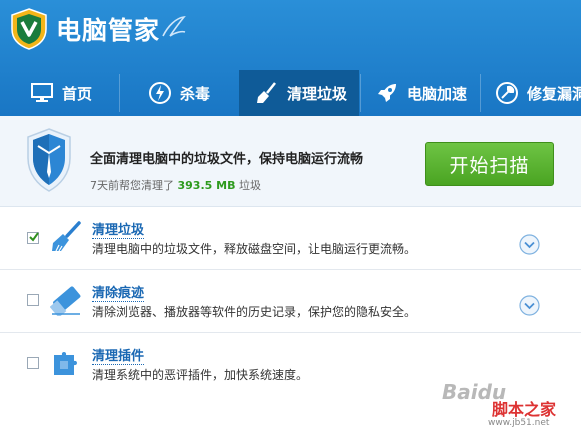  Describe the element at coordinates (118, 355) in the screenshot. I see `clean-plugins-title: 清理插件` at that location.